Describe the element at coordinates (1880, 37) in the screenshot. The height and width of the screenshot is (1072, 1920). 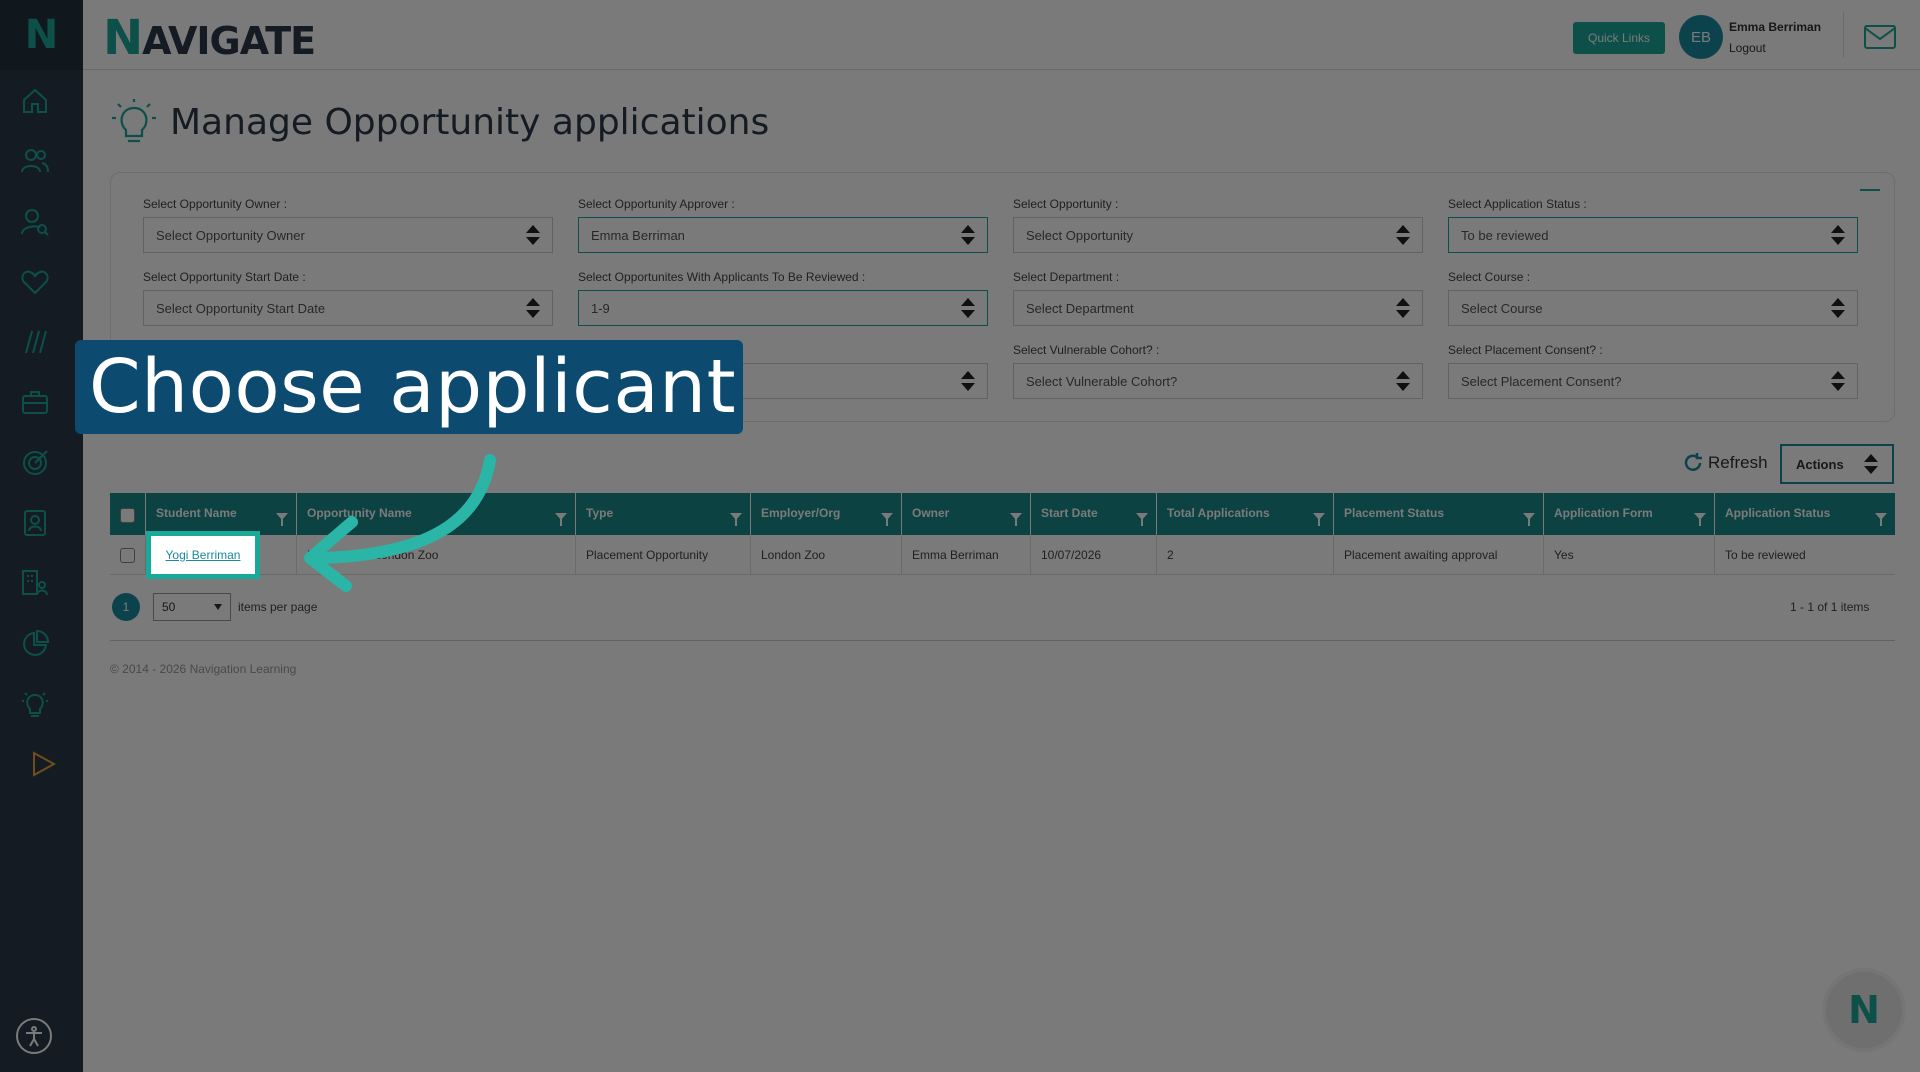
I see `mail-icon` at that location.